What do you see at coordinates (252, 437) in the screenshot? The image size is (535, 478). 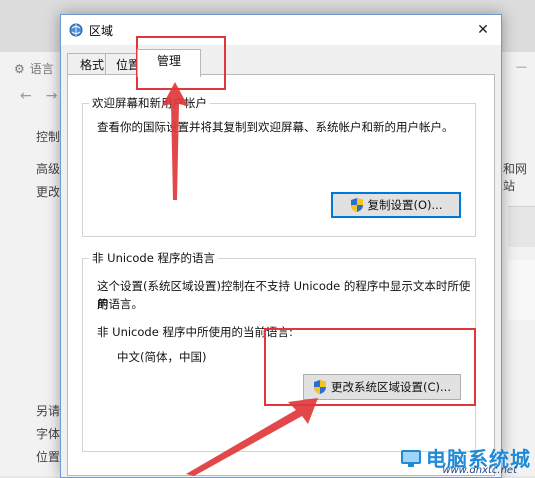 I see `annotation-arrow-diagonal` at bounding box center [252, 437].